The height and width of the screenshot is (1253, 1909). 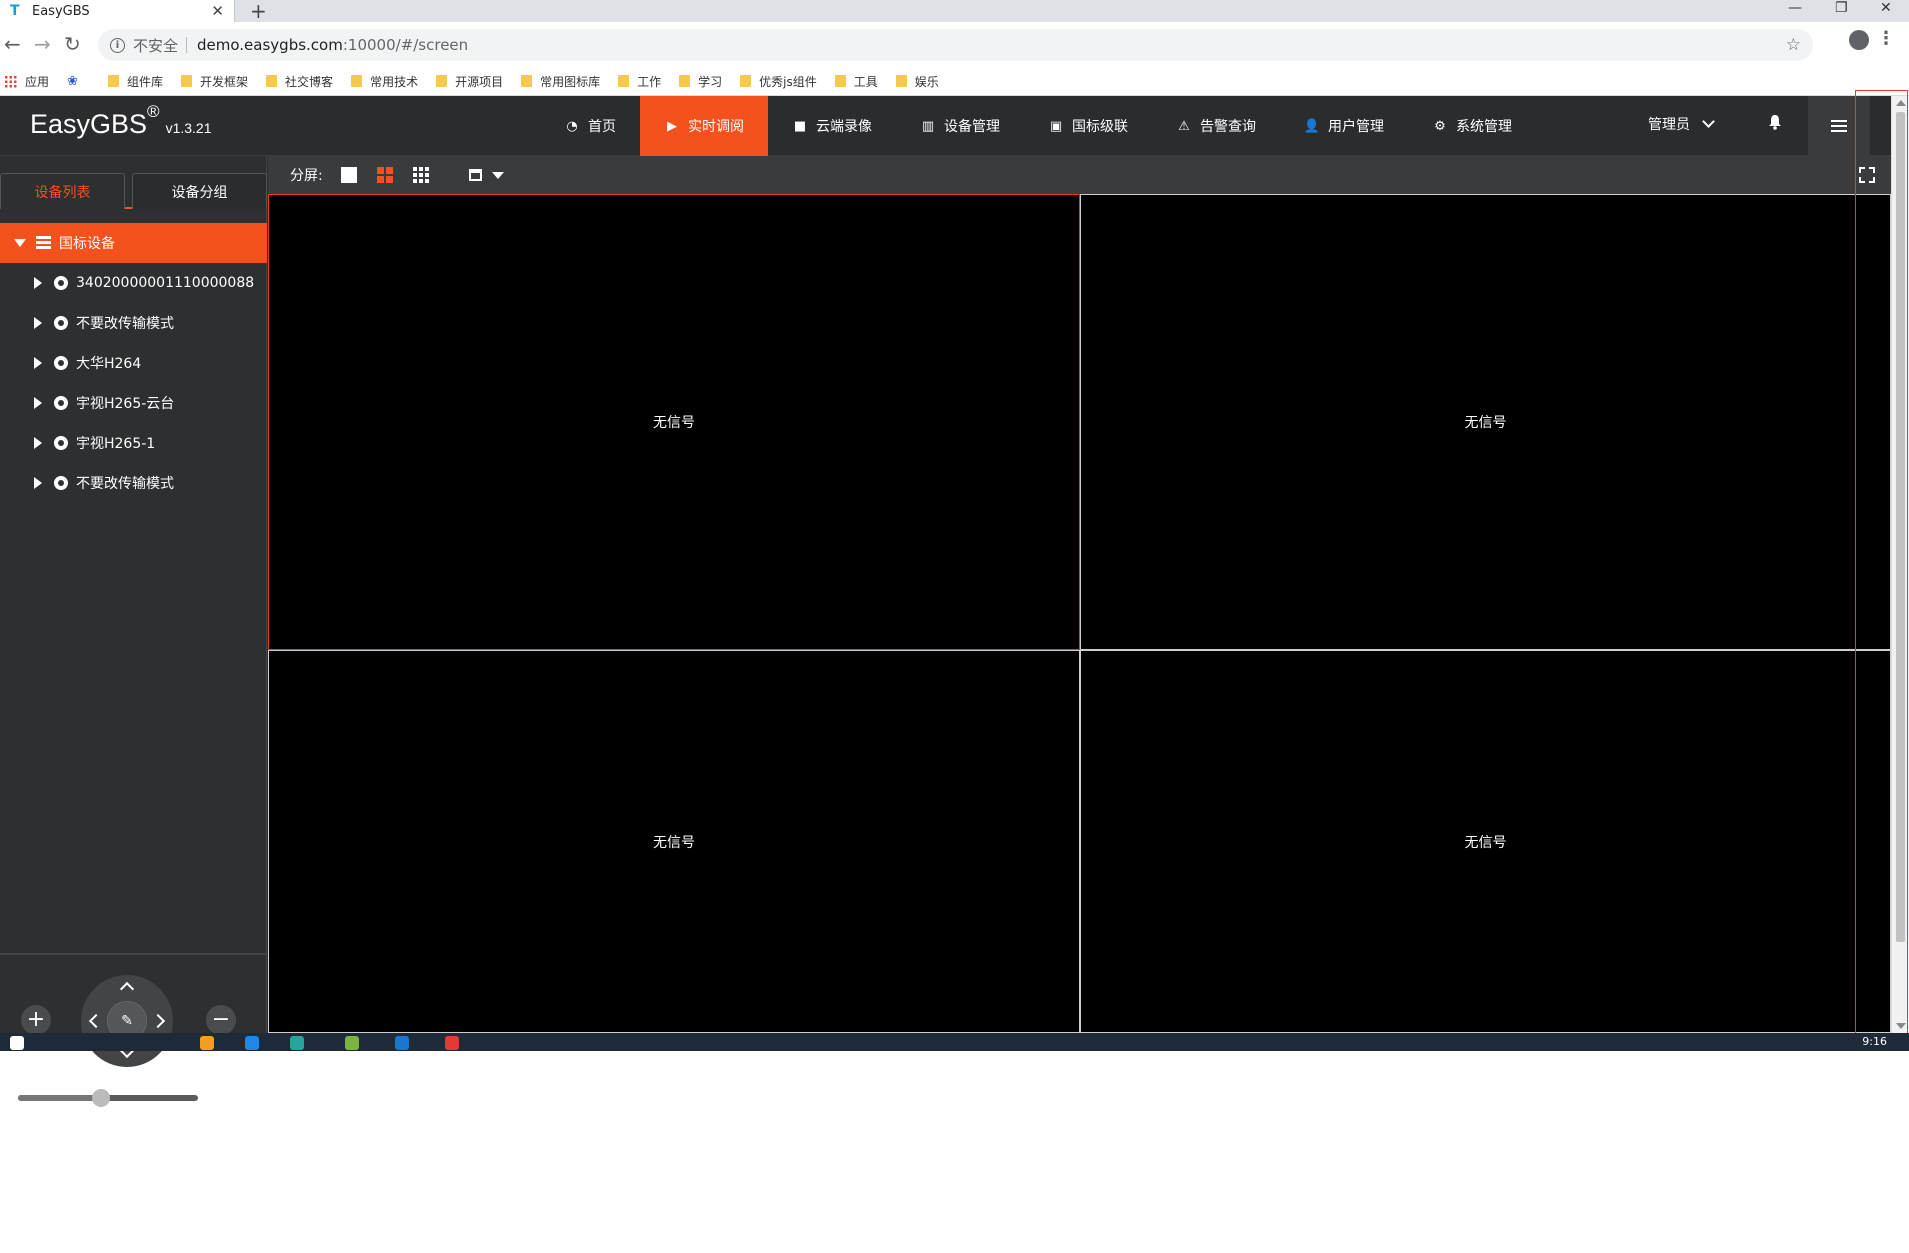 What do you see at coordinates (1793, 45) in the screenshot?
I see `bookmark-star-icon: ☆` at bounding box center [1793, 45].